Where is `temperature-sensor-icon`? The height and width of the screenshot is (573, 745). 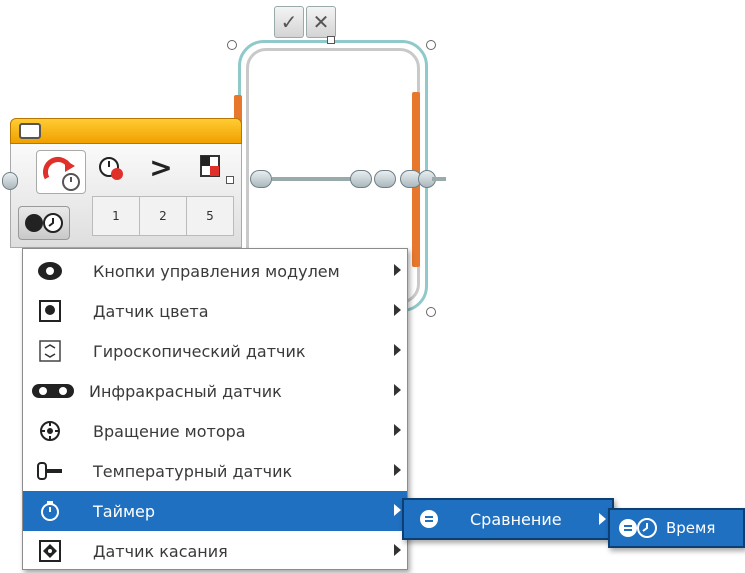
temperature-sensor-icon is located at coordinates (50, 471).